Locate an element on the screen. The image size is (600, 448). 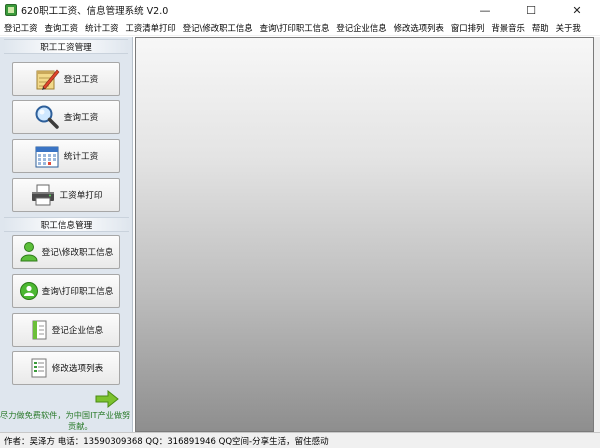
arrow-right-icon is located at coordinates (107, 399).